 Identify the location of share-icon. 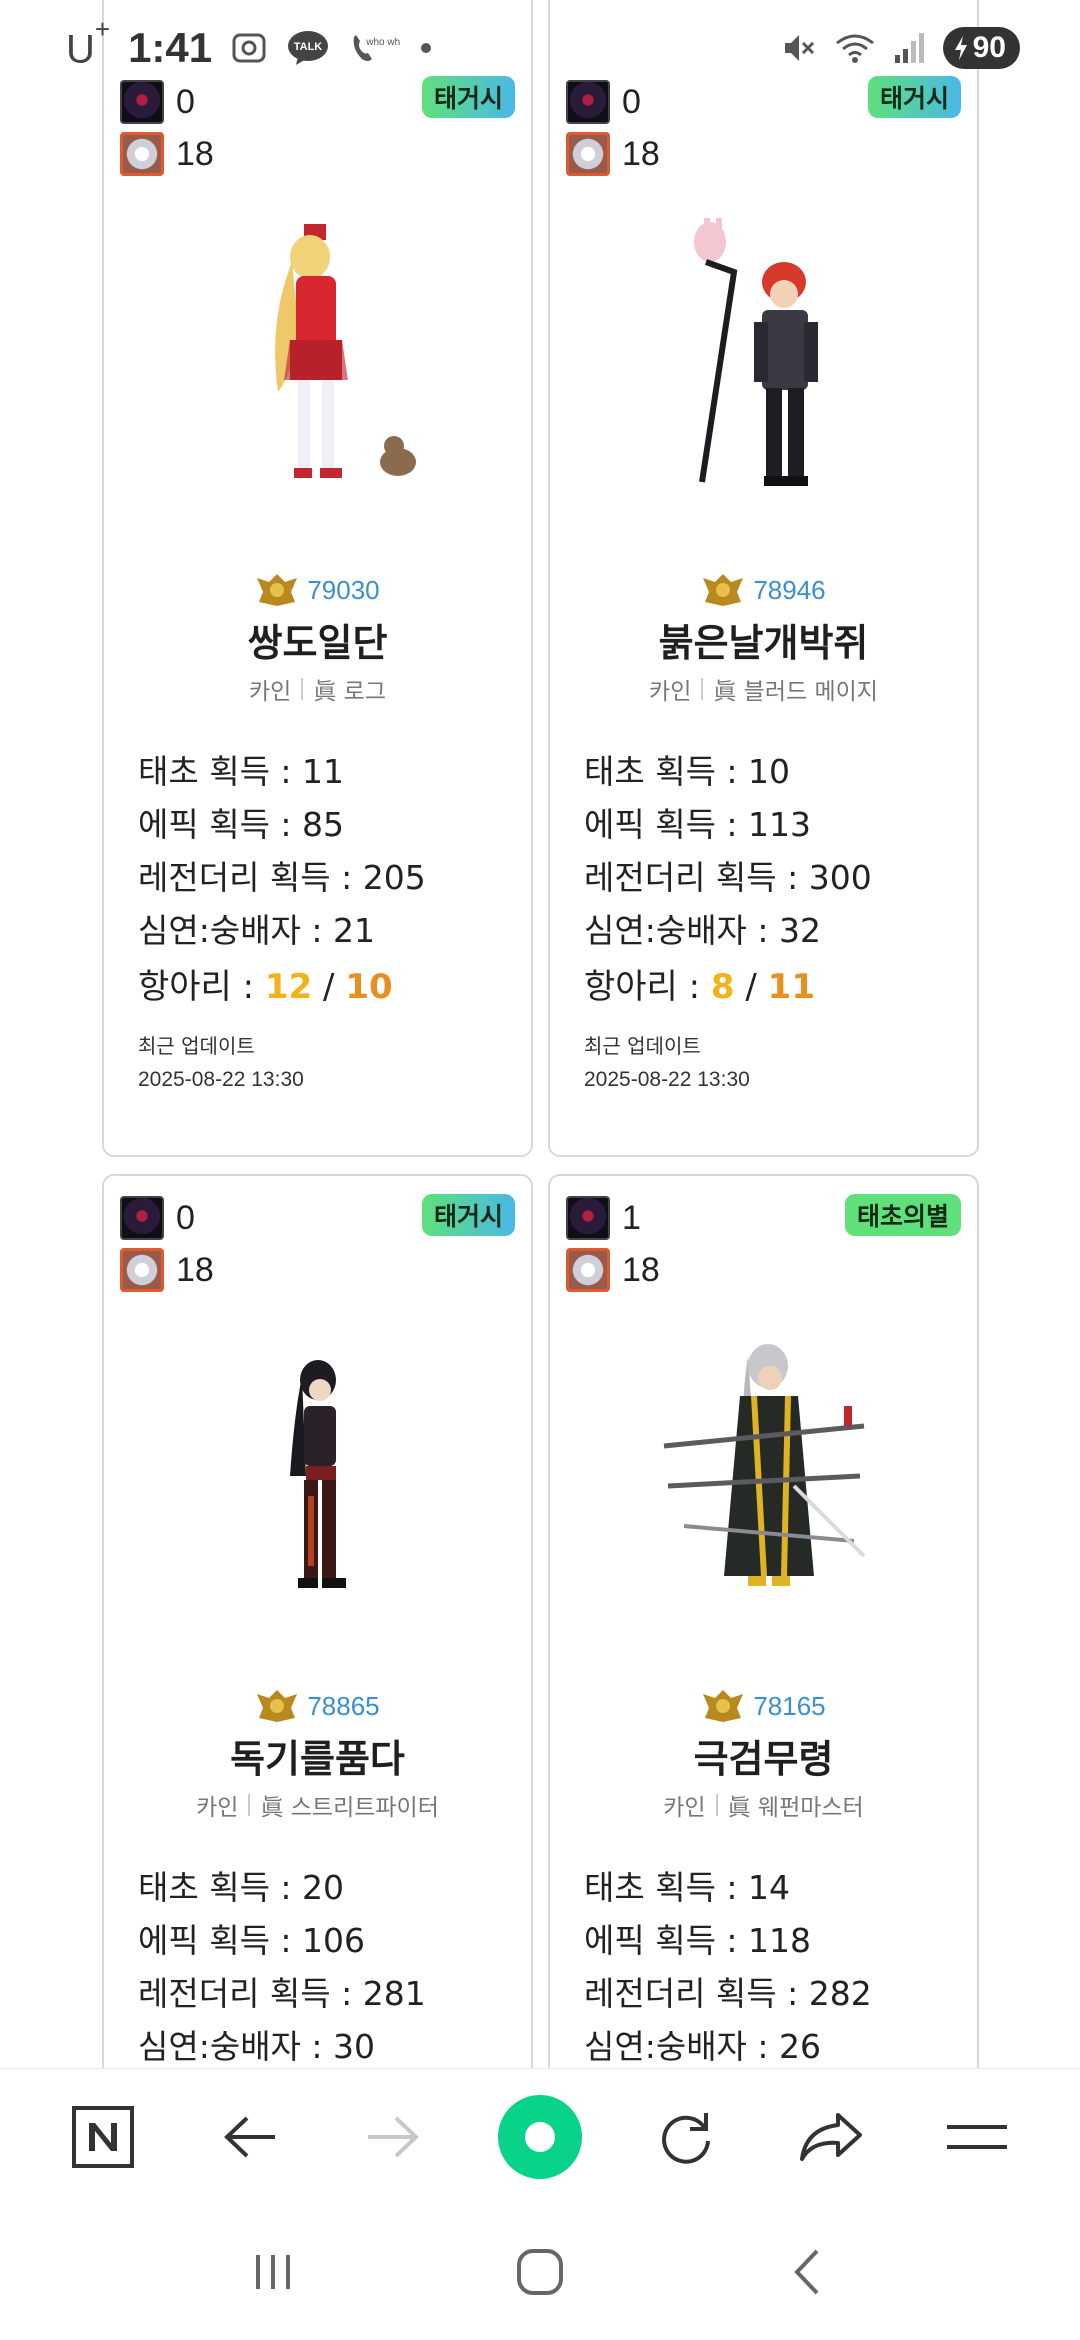
(831, 2136).